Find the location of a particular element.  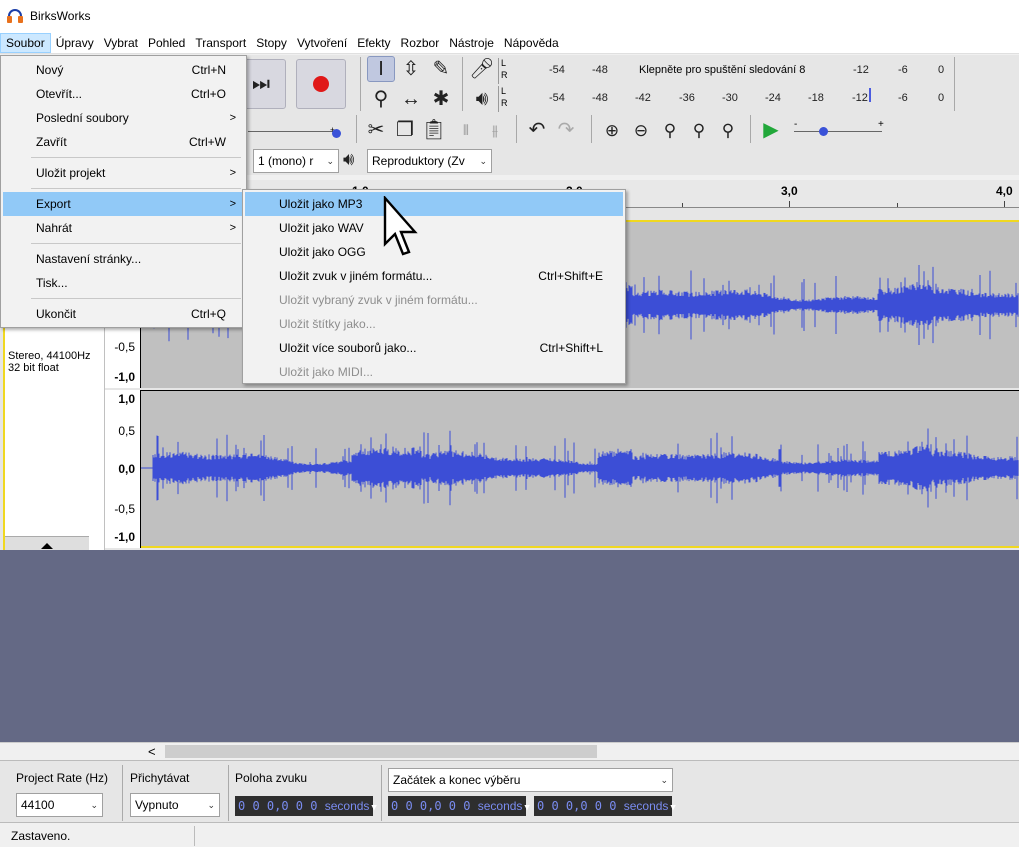

vertical-scale-right: 1,0 0,5 0,0 -0,5 -1,0 is located at coordinates (123, 469).